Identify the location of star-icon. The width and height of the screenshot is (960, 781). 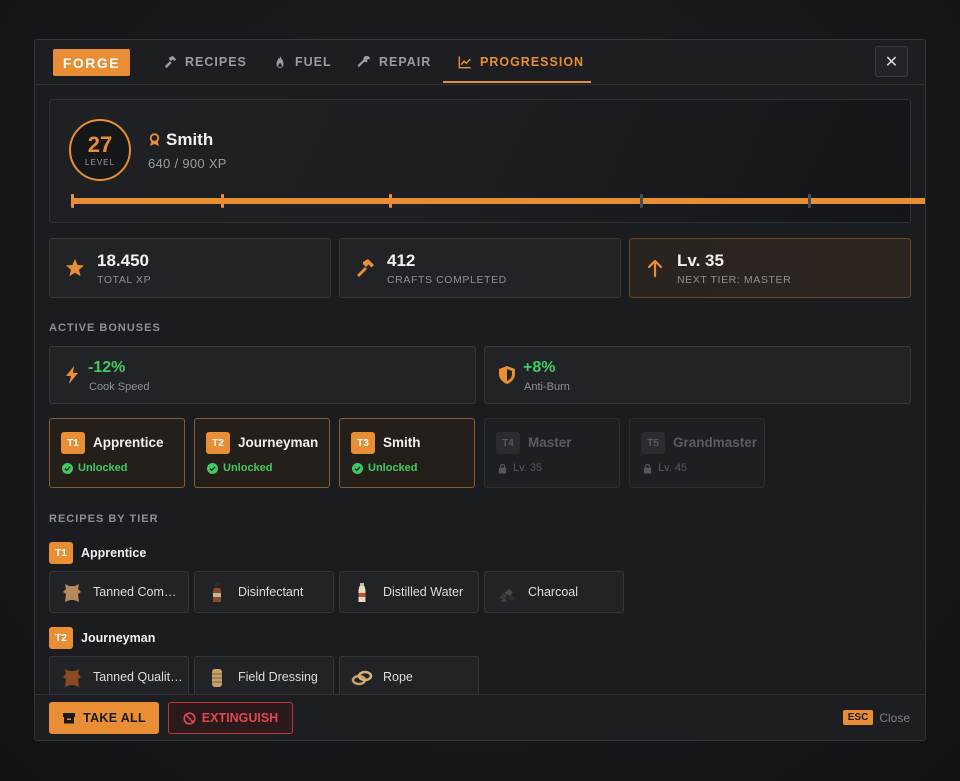
(75, 268).